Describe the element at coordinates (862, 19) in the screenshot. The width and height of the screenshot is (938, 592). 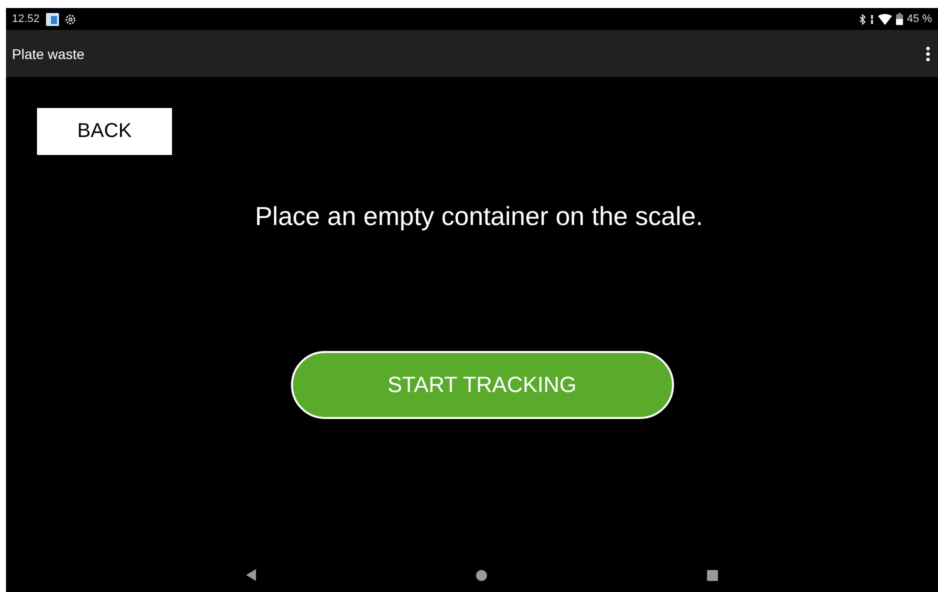
I see `bluetooth-icon` at that location.